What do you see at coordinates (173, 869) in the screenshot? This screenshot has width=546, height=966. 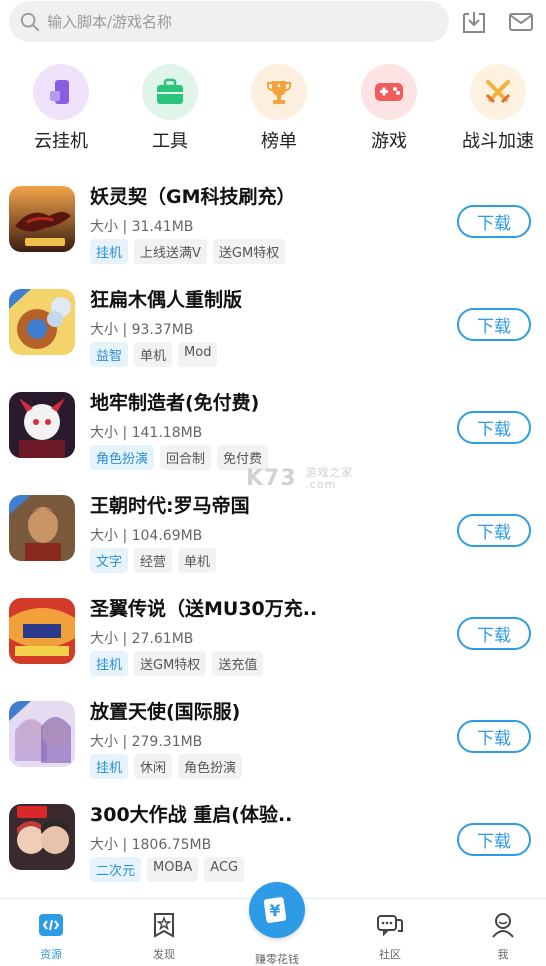 I see `tag: MOBA` at bounding box center [173, 869].